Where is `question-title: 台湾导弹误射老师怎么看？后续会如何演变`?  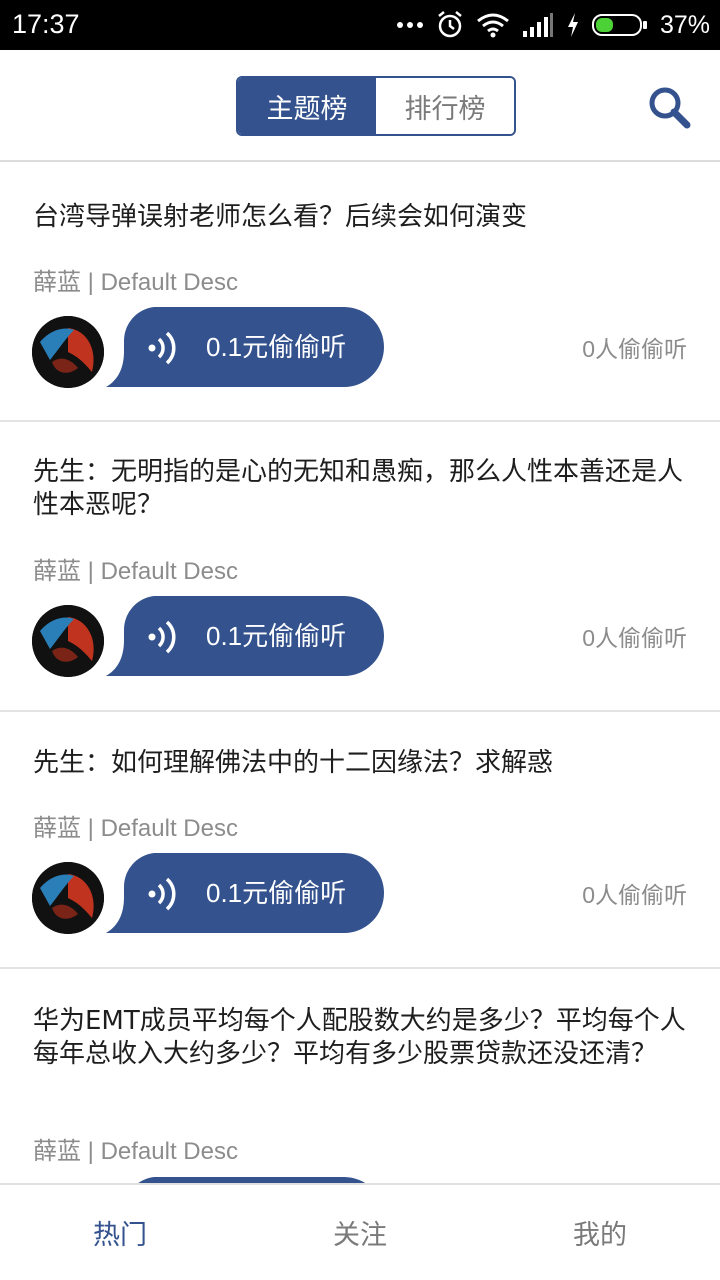
question-title: 台湾导弹误射老师怎么看？后续会如何演变 is located at coordinates (280, 217).